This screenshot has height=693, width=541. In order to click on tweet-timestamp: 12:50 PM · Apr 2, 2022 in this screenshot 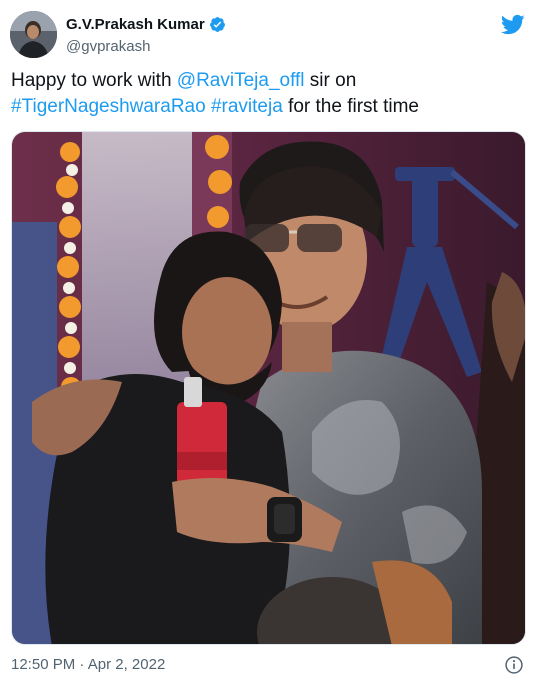, I will do `click(88, 664)`.